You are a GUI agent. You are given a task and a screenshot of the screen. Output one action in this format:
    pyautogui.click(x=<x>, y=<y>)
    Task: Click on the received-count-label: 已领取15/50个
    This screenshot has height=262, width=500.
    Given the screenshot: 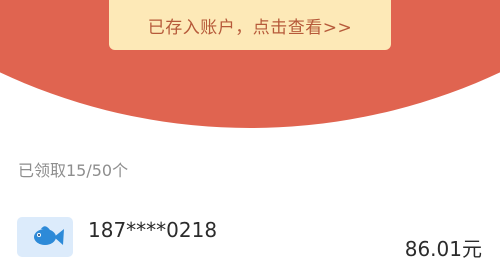 What is the action you would take?
    pyautogui.click(x=73, y=170)
    